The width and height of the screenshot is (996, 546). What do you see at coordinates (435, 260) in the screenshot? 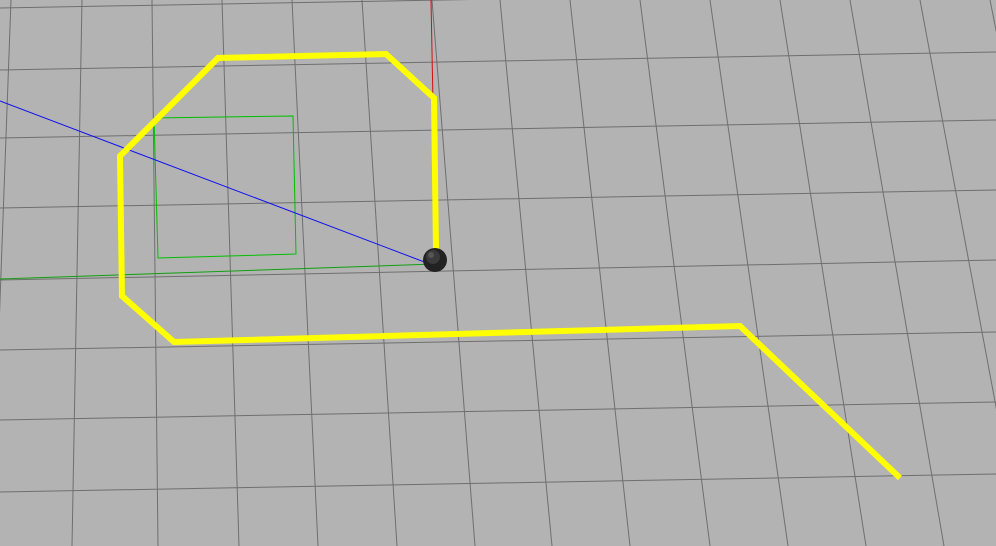
I see `robot-icon` at bounding box center [435, 260].